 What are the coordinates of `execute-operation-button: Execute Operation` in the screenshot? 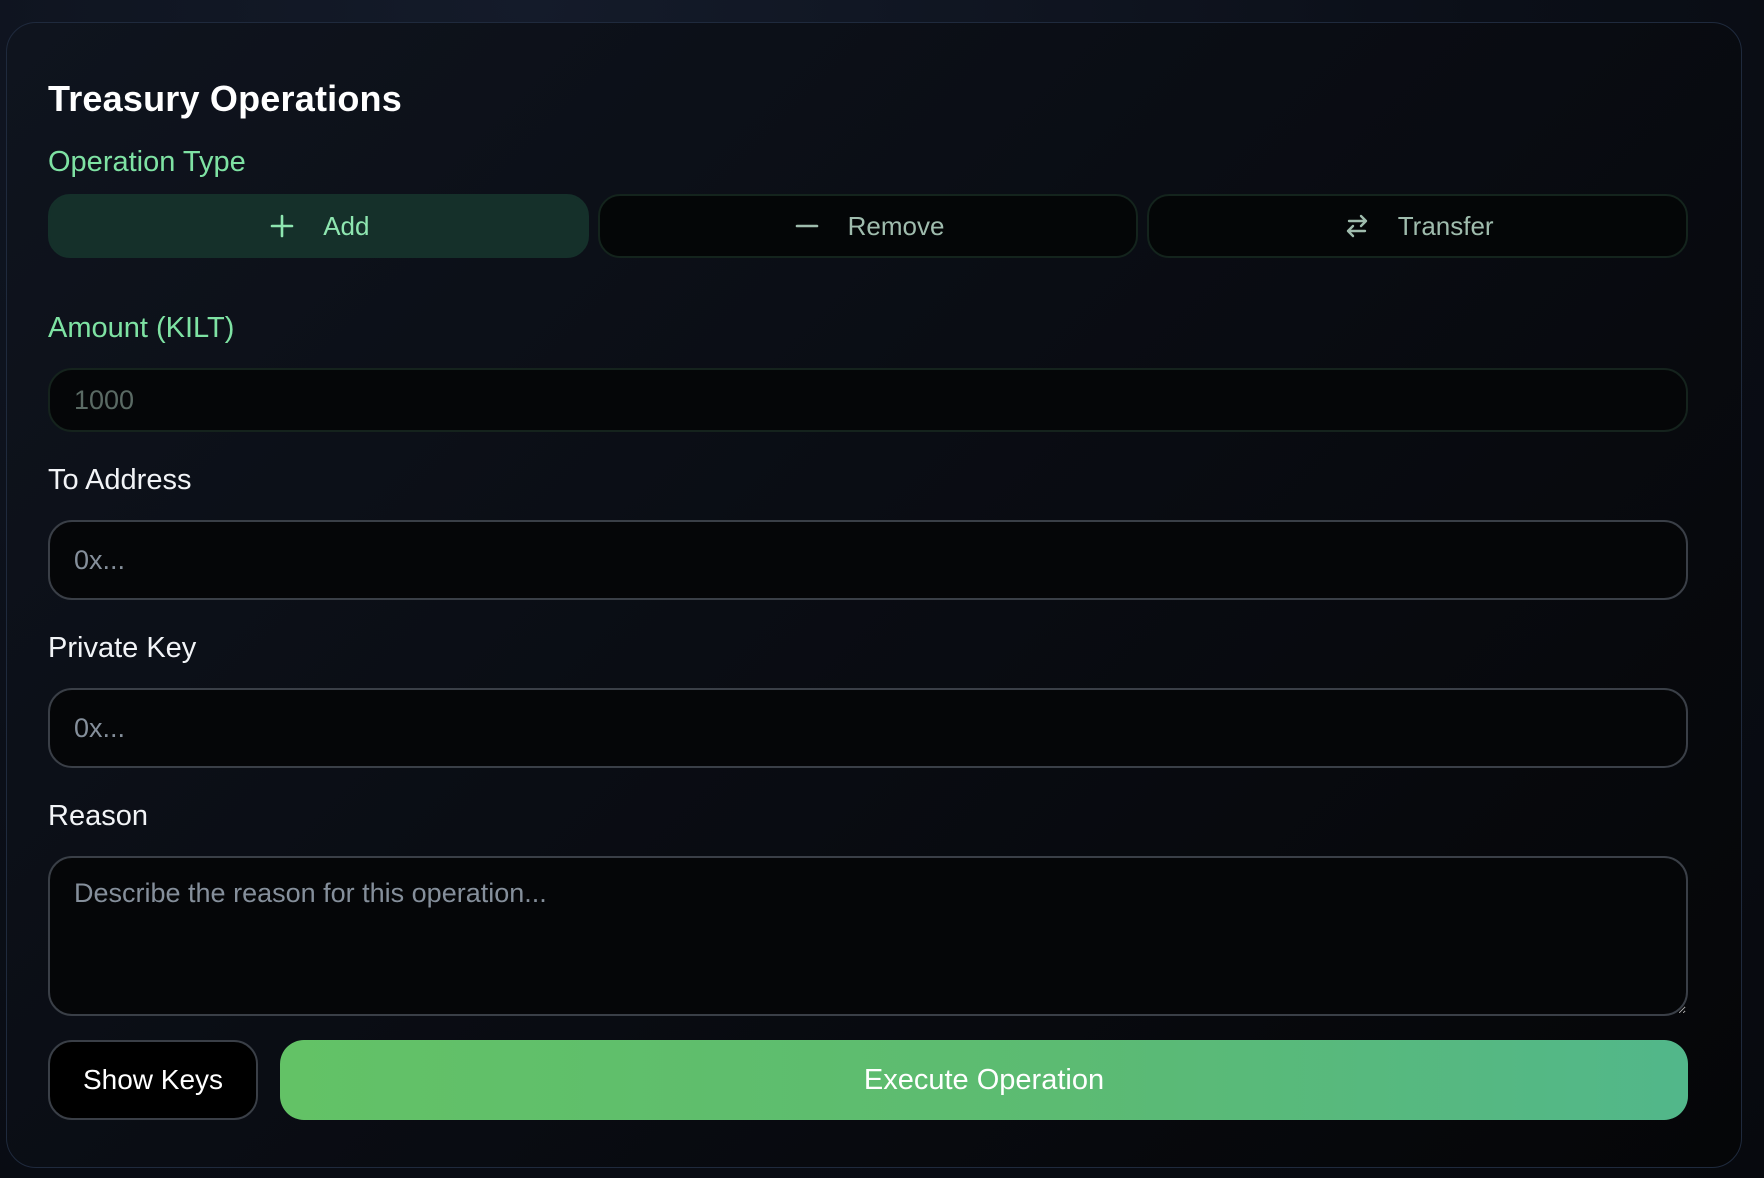 It's located at (984, 1080).